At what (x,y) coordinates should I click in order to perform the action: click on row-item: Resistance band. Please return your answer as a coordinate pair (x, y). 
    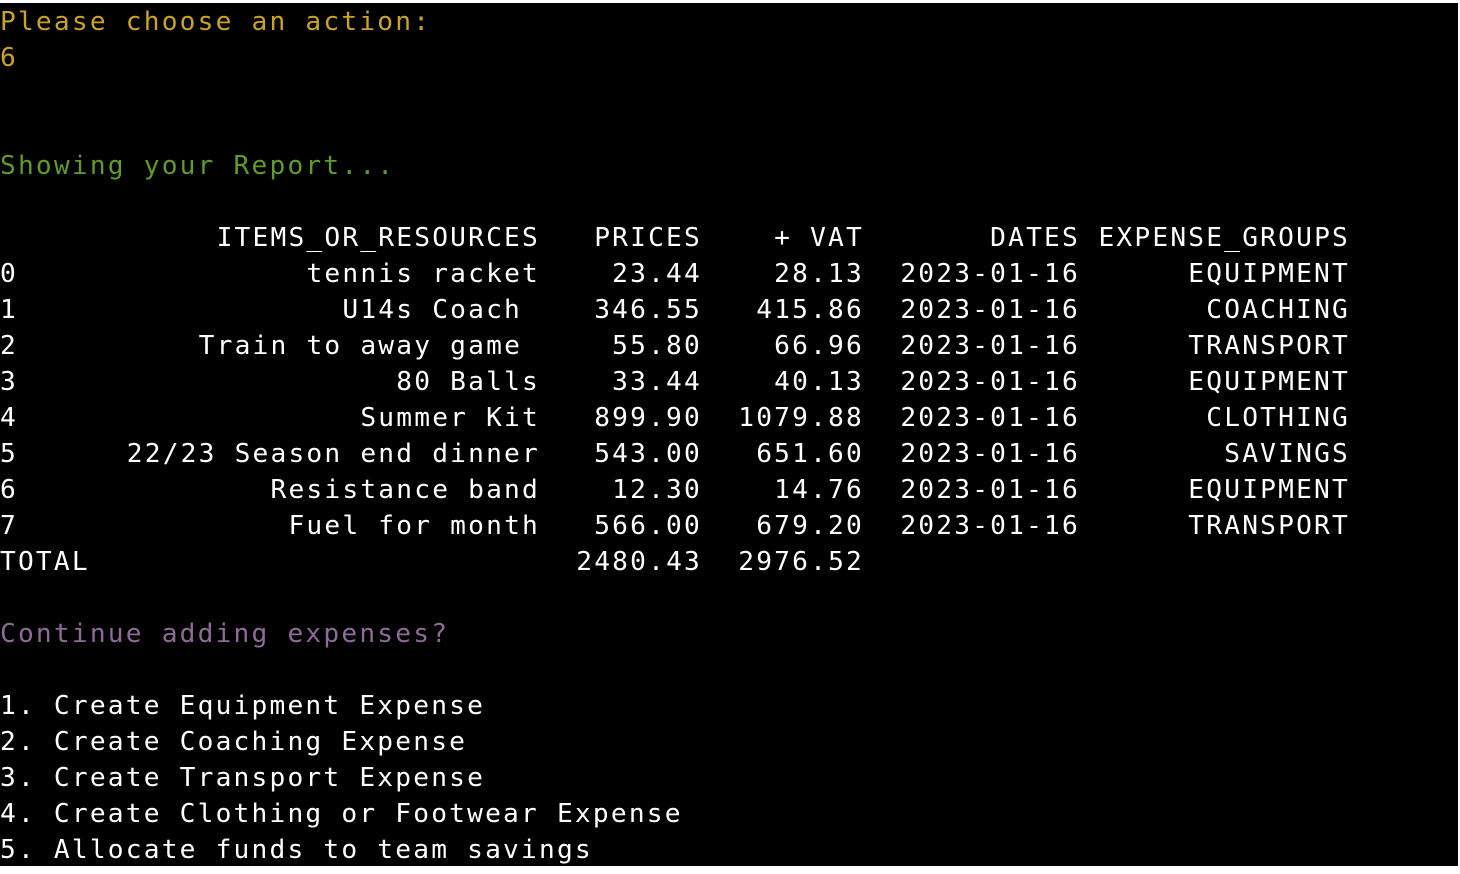
    Looking at the image, I should click on (405, 490).